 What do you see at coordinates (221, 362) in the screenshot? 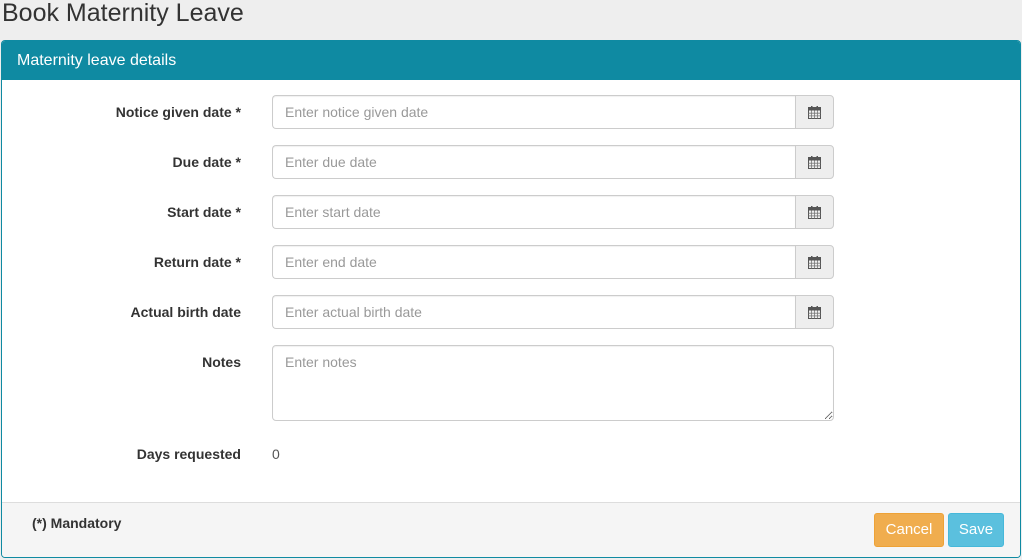
I see `notes-label: Notes` at bounding box center [221, 362].